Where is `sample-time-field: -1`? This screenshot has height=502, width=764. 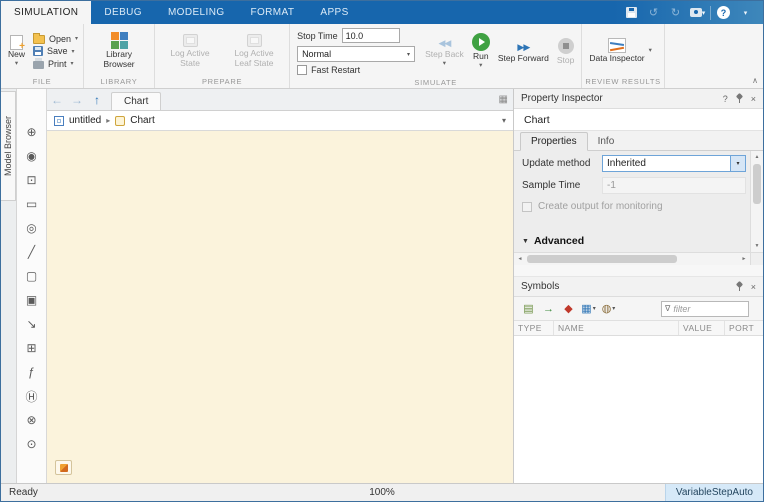
sample-time-field: -1 is located at coordinates (674, 185).